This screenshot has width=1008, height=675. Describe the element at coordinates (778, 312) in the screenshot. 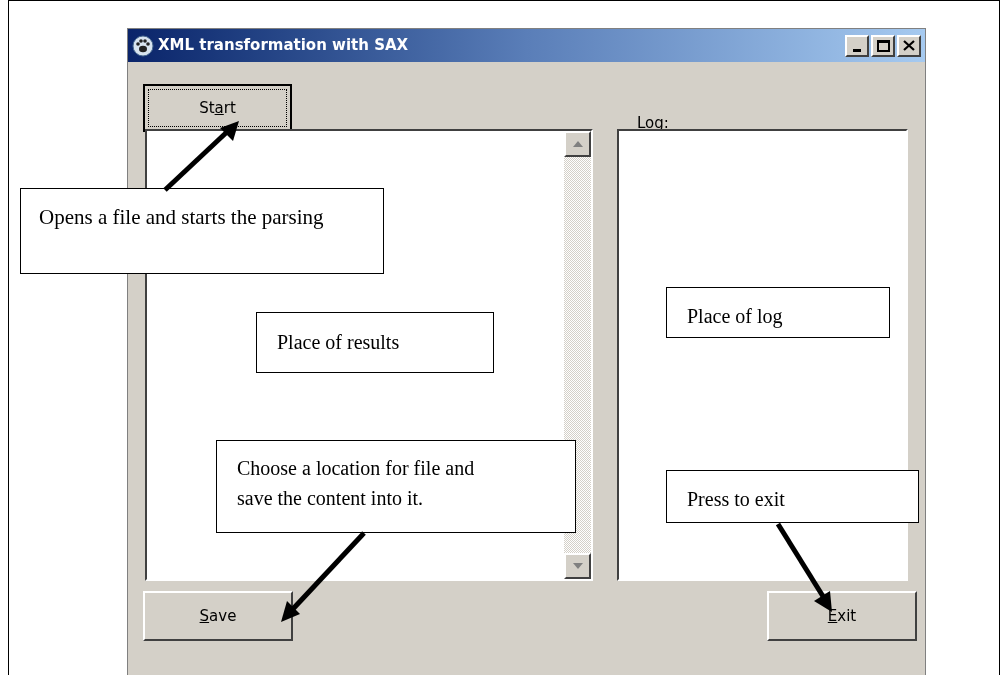

I see `callout-box: Place of log` at that location.